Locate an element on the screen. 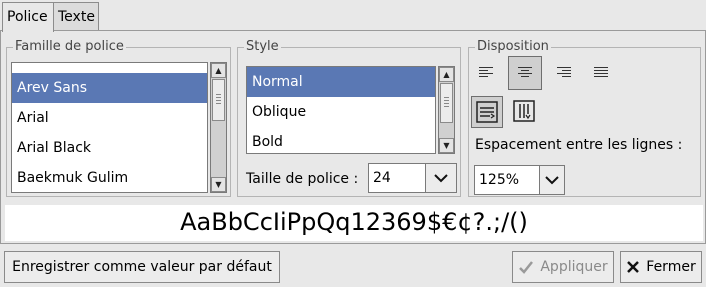  tab-police-label: Police is located at coordinates (27, 17).